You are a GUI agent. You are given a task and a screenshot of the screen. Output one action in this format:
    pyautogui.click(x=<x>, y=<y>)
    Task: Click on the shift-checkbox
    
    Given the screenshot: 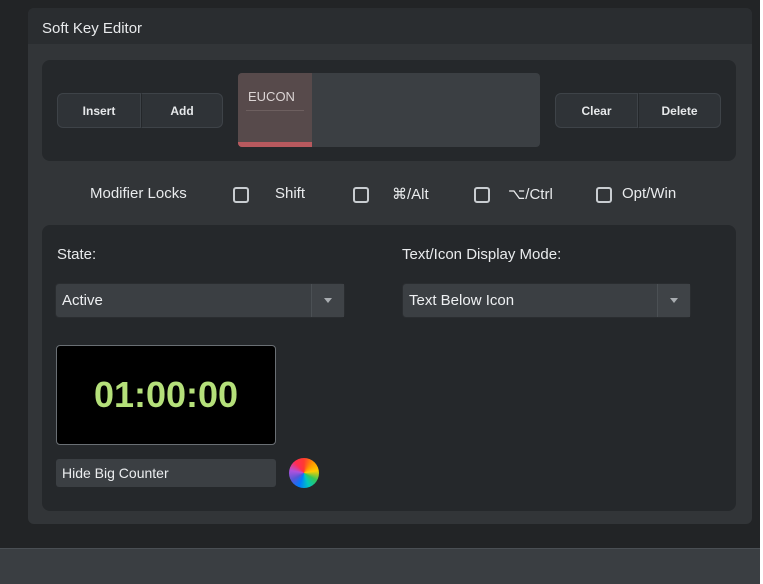 What is the action you would take?
    pyautogui.click(x=241, y=195)
    